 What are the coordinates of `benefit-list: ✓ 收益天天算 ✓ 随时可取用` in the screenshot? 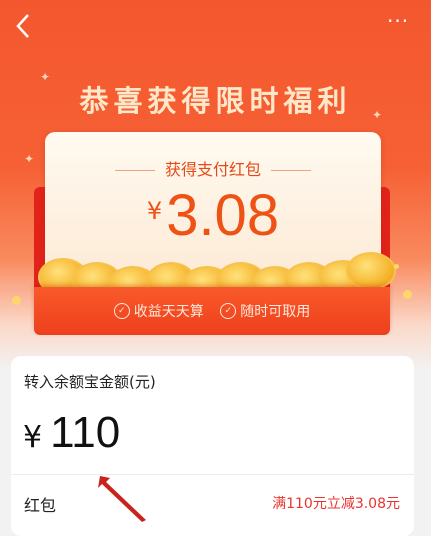 It's located at (212, 311).